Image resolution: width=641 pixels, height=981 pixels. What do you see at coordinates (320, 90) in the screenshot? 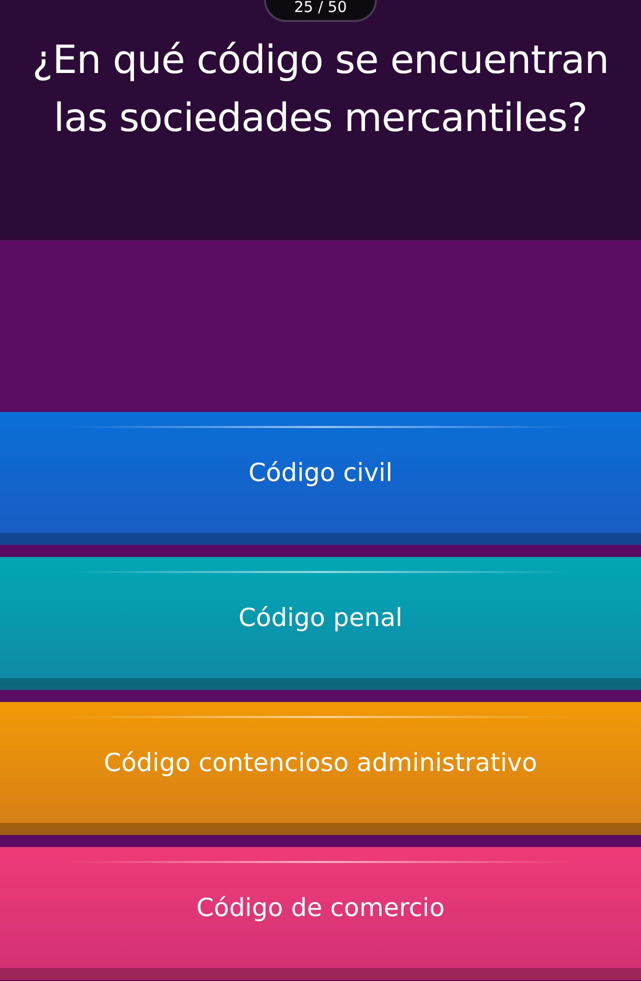
I see `question-text: ¿En qué código se encuentran las sociedades mercantiles?` at bounding box center [320, 90].